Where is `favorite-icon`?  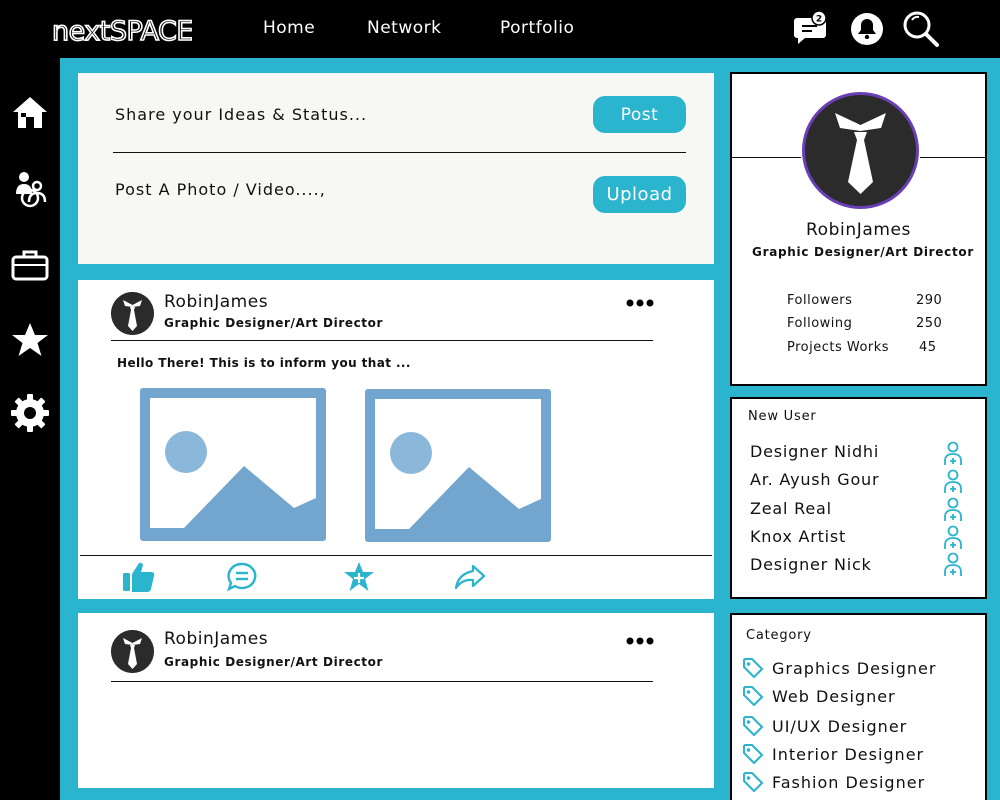 favorite-icon is located at coordinates (359, 577).